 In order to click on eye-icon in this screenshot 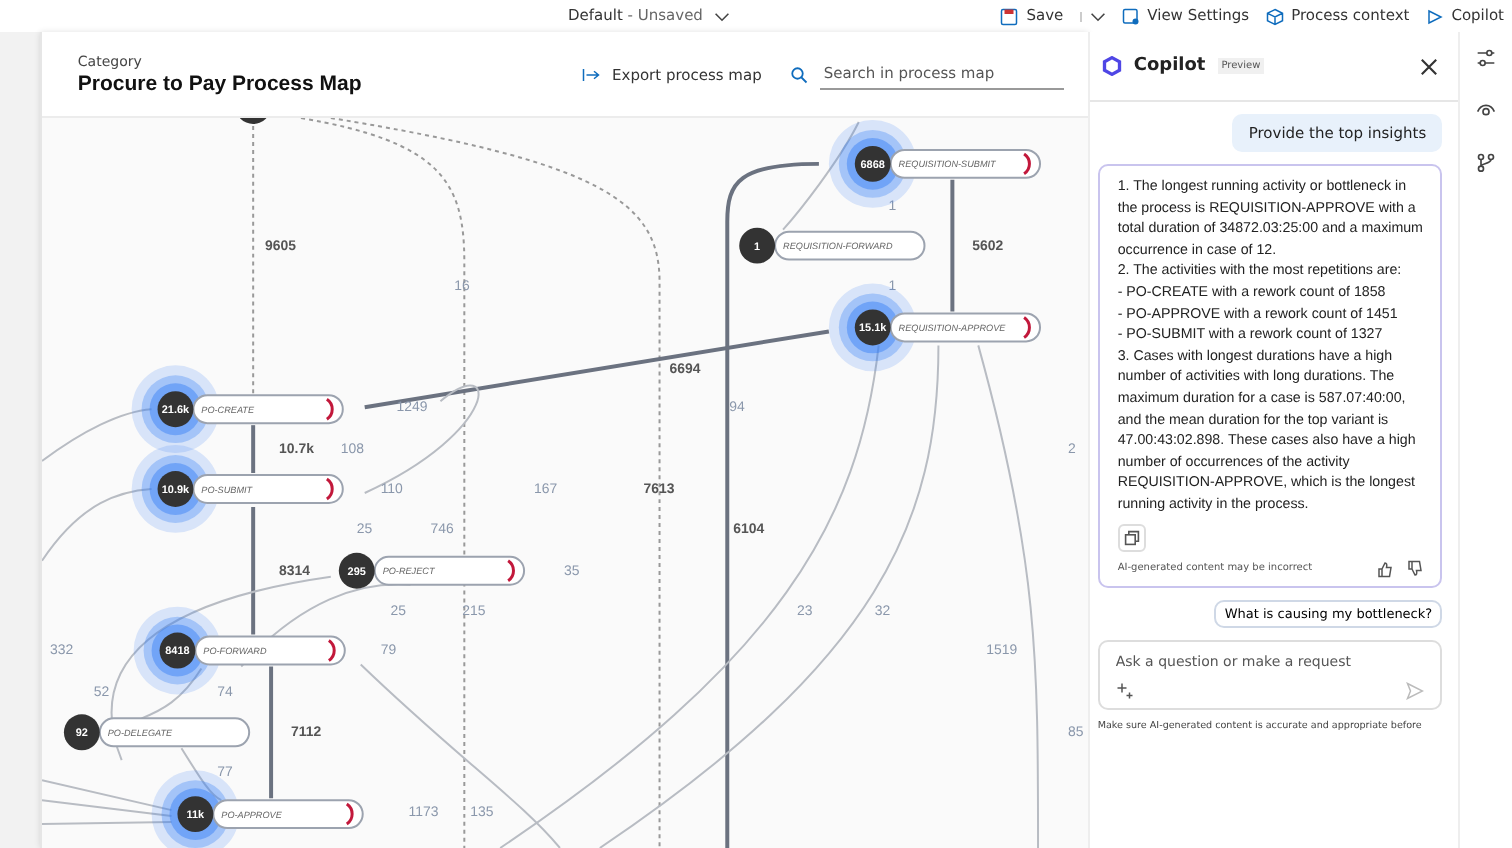, I will do `click(1486, 110)`.